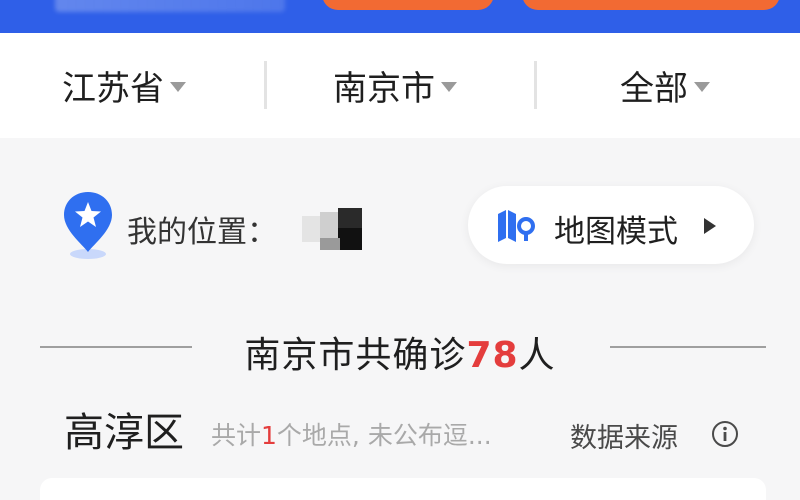 The width and height of the screenshot is (800, 500). I want to click on banner-text-blurred, so click(170, 6).